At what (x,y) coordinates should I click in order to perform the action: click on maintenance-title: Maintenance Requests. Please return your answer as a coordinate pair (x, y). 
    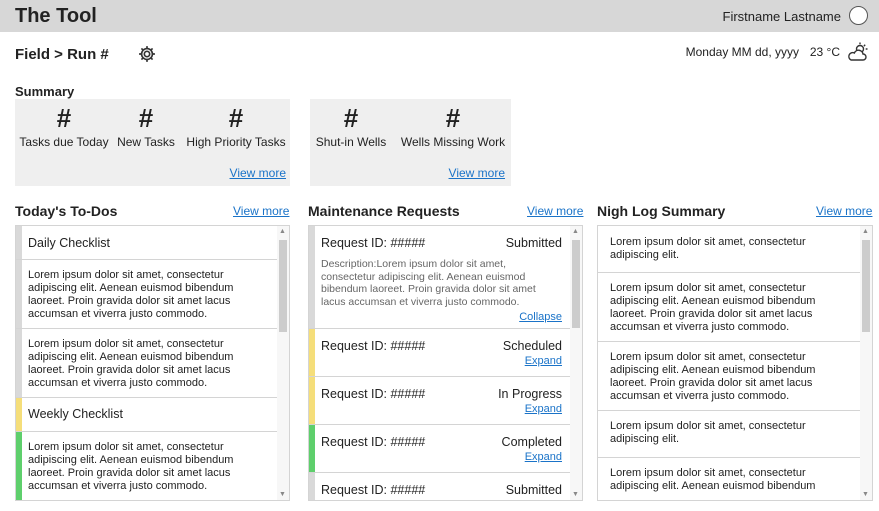
    Looking at the image, I should click on (384, 211).